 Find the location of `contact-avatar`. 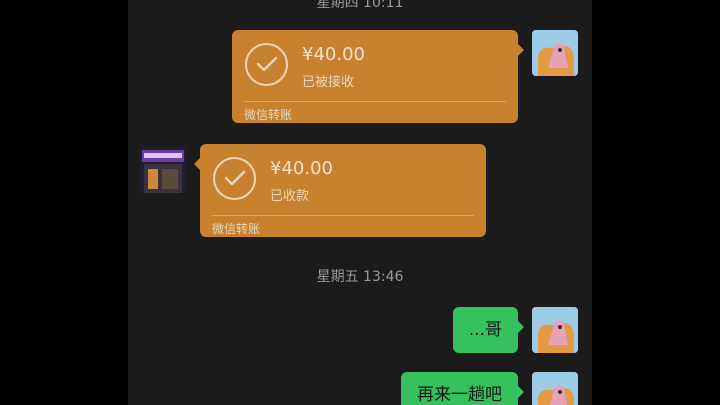

contact-avatar is located at coordinates (163, 170).